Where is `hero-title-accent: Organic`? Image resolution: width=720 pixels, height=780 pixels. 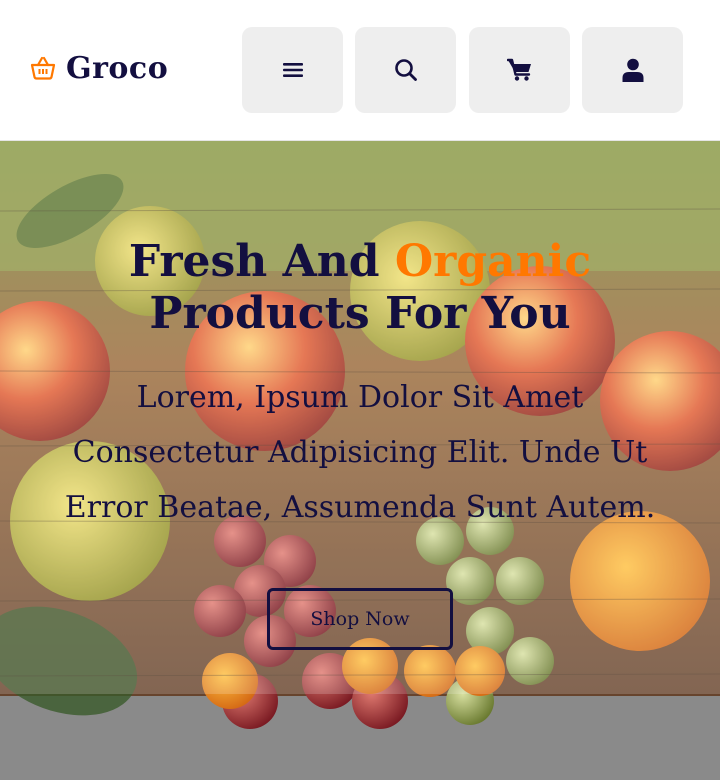 hero-title-accent: Organic is located at coordinates (493, 261).